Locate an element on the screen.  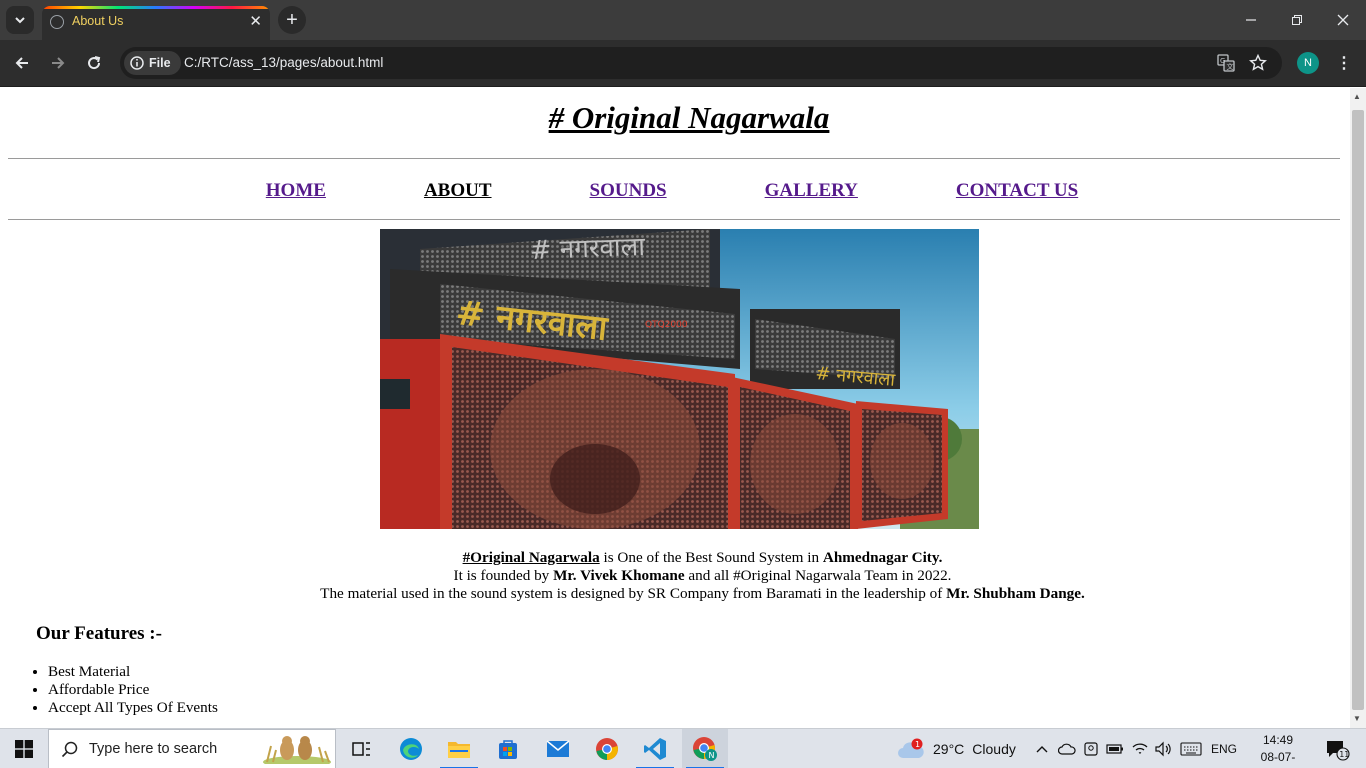
chrome-icon is located at coordinates (607, 749).